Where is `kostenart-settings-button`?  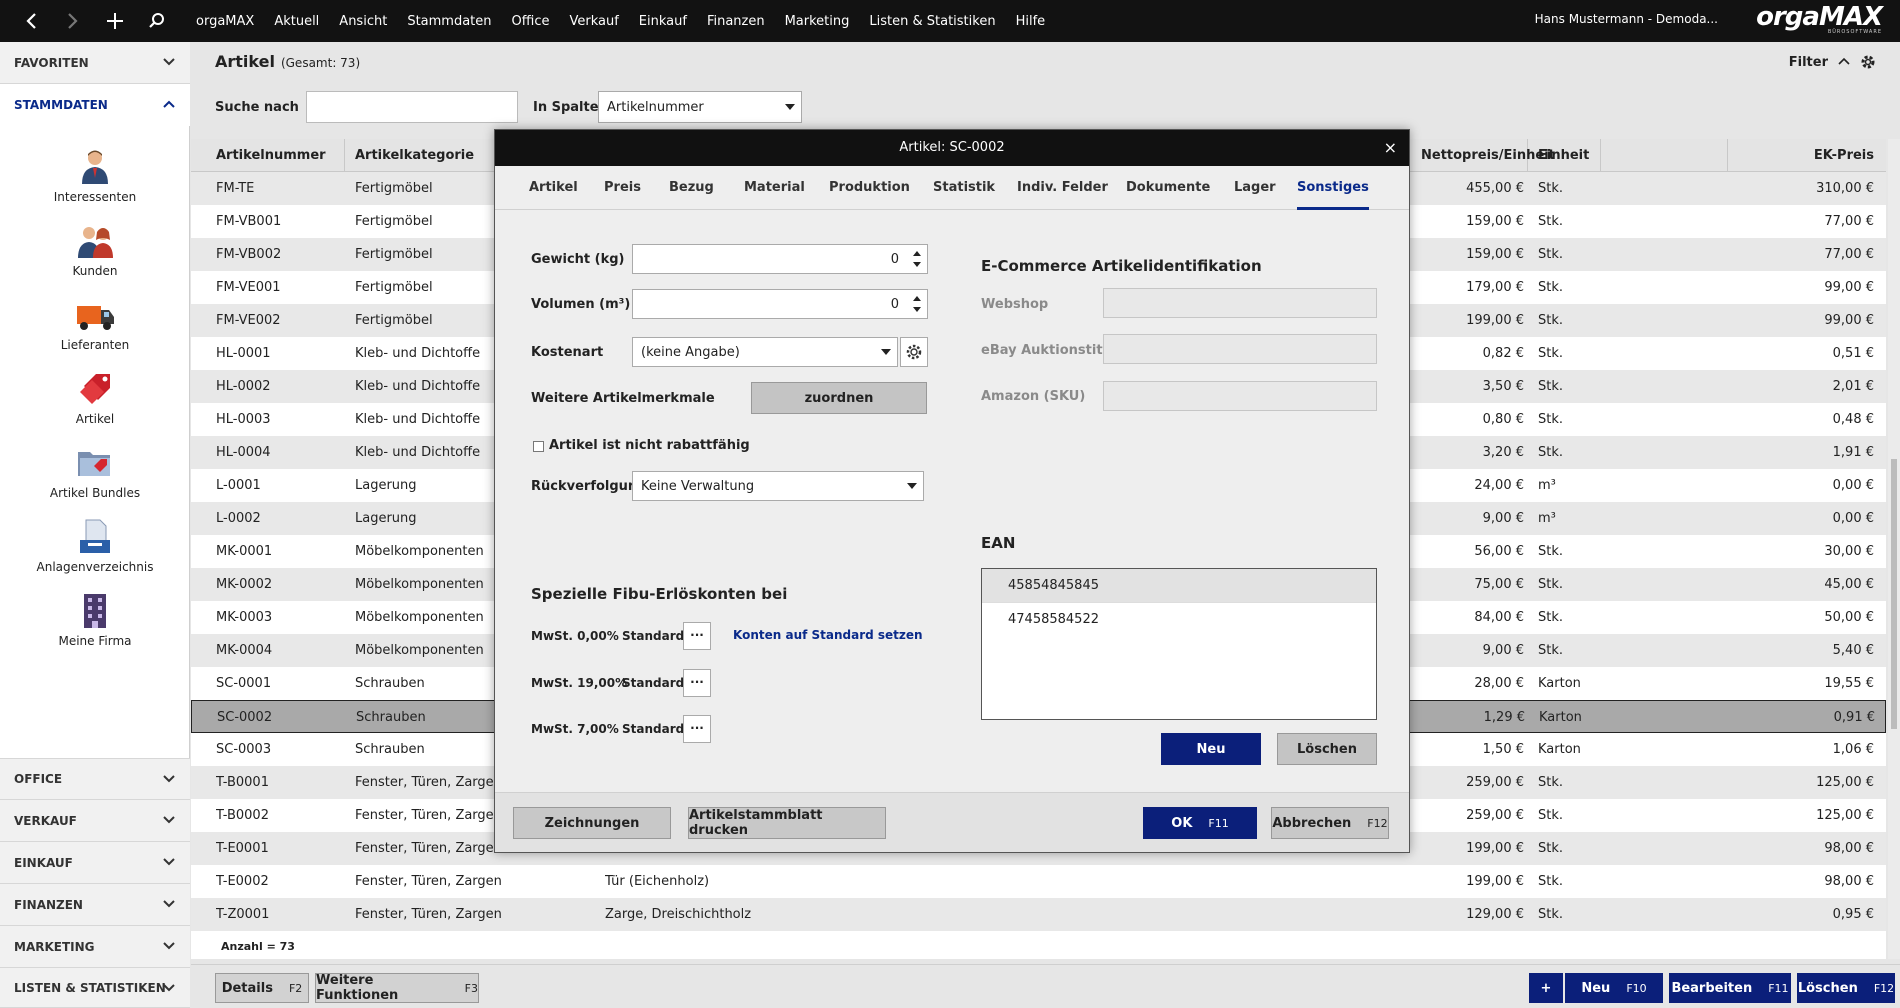
kostenart-settings-button is located at coordinates (914, 352).